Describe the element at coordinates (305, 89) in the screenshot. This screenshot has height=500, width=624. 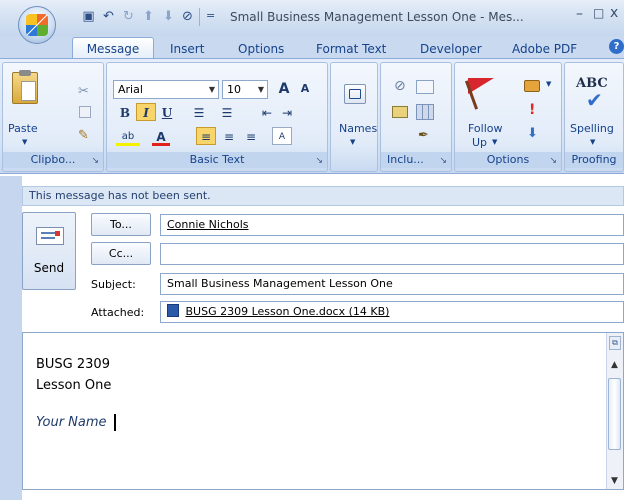
I see `shrink-font-icon: A` at that location.